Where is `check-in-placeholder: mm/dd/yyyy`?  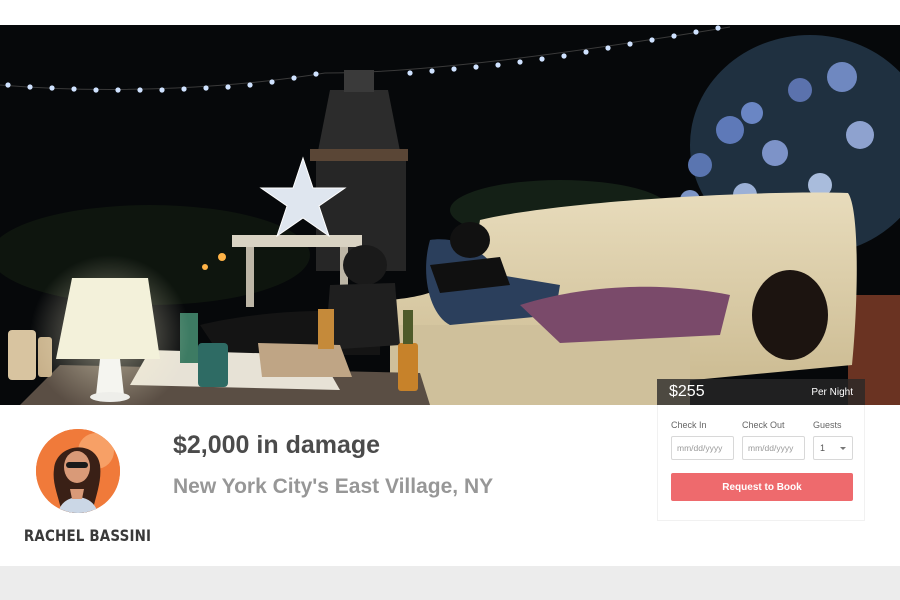 check-in-placeholder: mm/dd/yyyy is located at coordinates (700, 448).